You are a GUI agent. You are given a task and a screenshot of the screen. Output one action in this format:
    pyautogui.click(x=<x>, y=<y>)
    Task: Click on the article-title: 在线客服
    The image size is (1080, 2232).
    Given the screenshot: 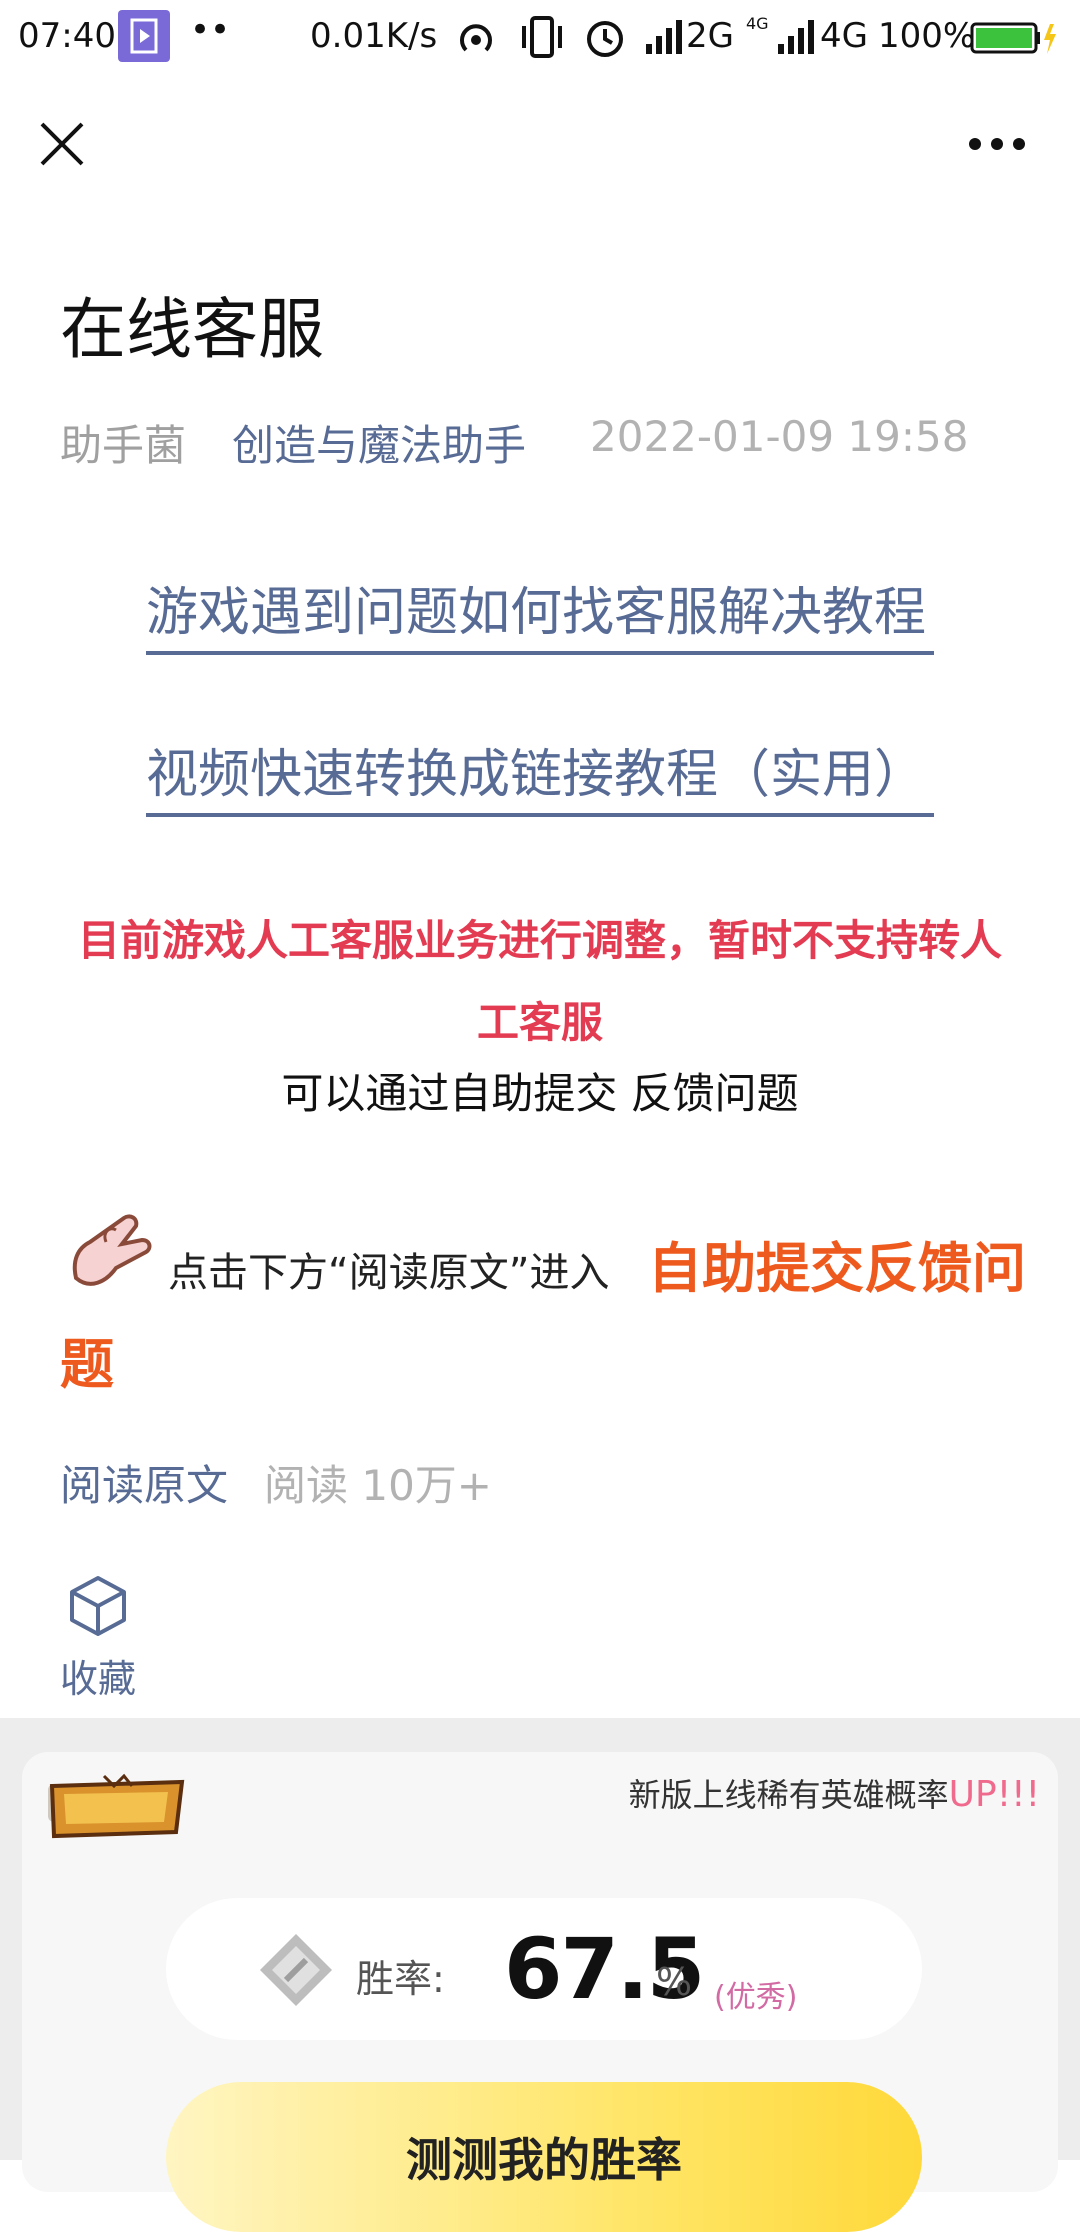 What is the action you would take?
    pyautogui.click(x=192, y=329)
    